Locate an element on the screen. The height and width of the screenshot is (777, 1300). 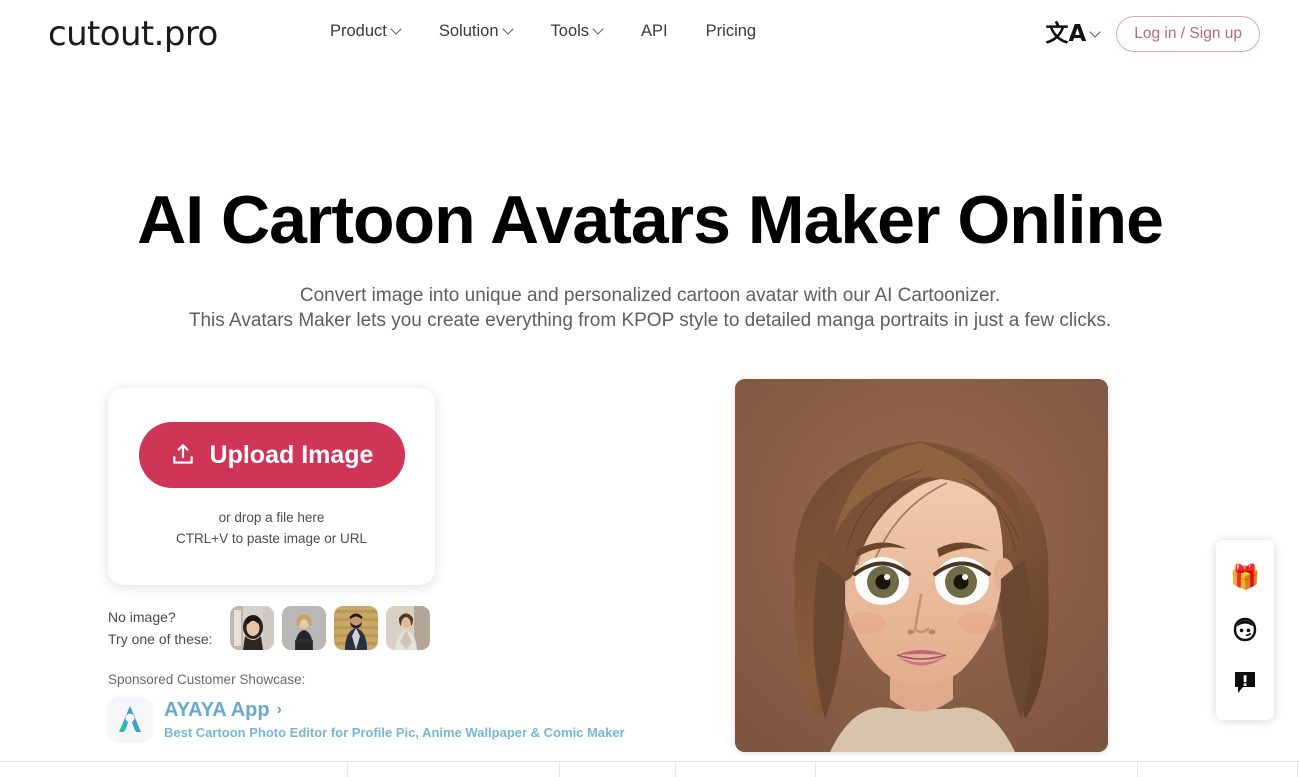
nav-item-product: Product is located at coordinates (365, 31).